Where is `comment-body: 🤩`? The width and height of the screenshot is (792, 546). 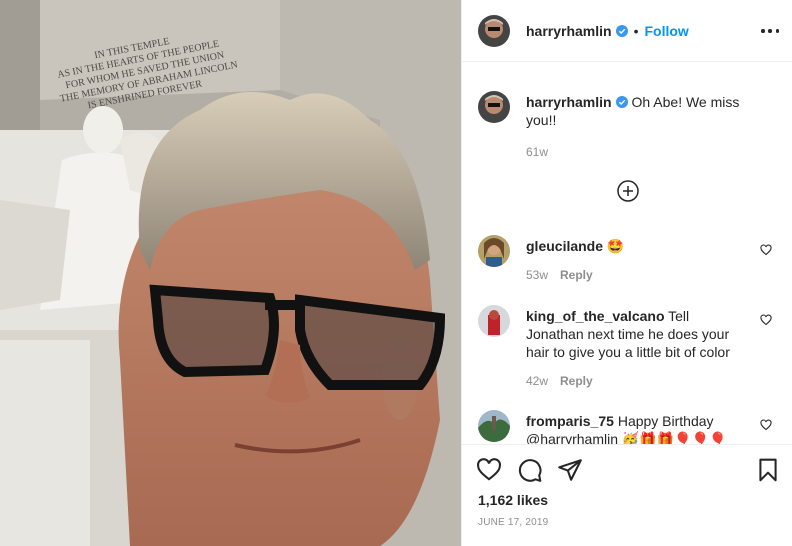
comment-body: 🤩 is located at coordinates (615, 246).